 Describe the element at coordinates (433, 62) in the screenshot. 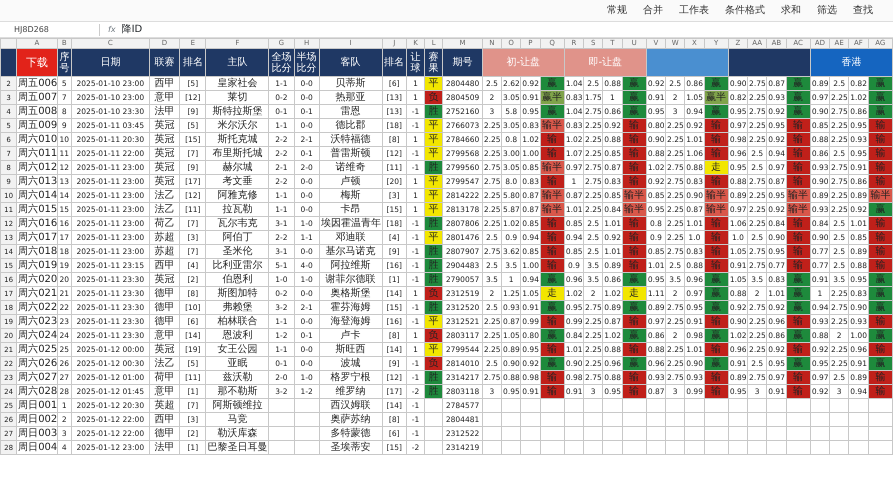

I see `column-header: 赛果` at that location.